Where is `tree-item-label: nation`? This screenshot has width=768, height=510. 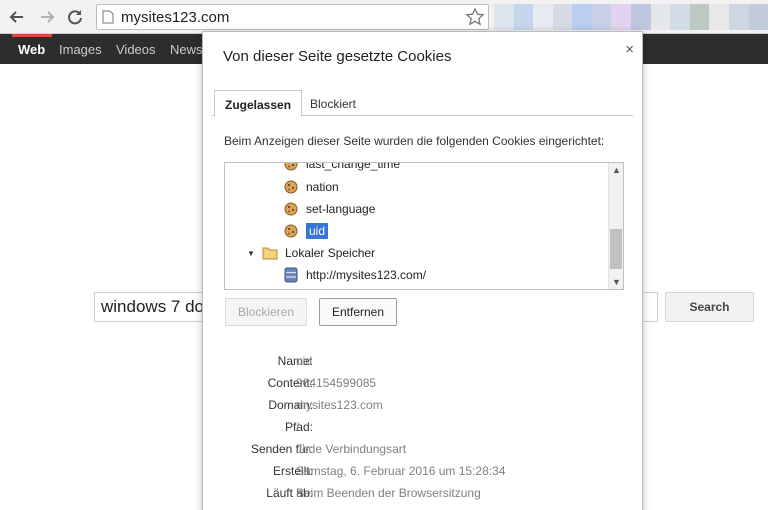 tree-item-label: nation is located at coordinates (322, 187).